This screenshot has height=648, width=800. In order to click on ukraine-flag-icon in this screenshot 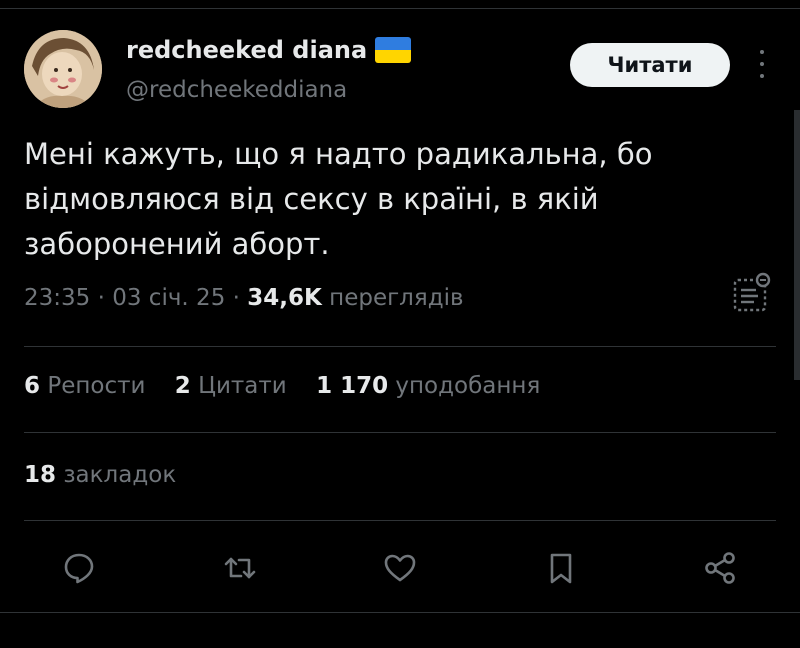, I will do `click(393, 50)`.